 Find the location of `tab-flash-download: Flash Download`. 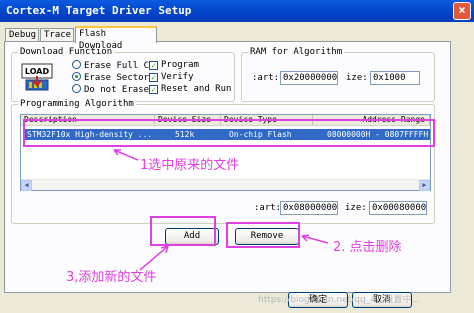

tab-flash-download: Flash Download is located at coordinates (116, 38).